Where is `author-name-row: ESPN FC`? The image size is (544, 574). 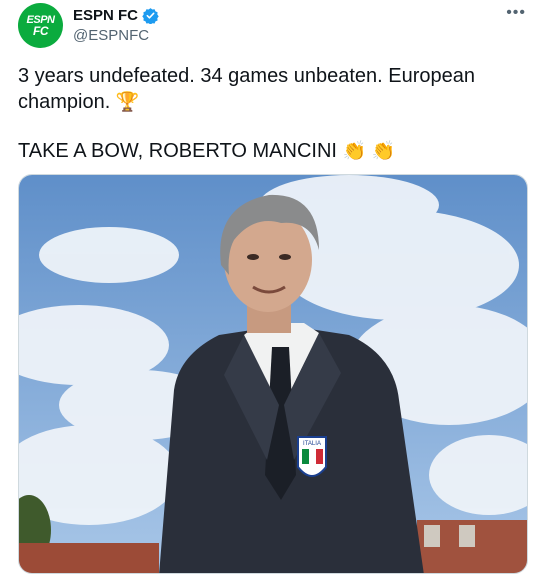
author-name-row: ESPN FC is located at coordinates (116, 15).